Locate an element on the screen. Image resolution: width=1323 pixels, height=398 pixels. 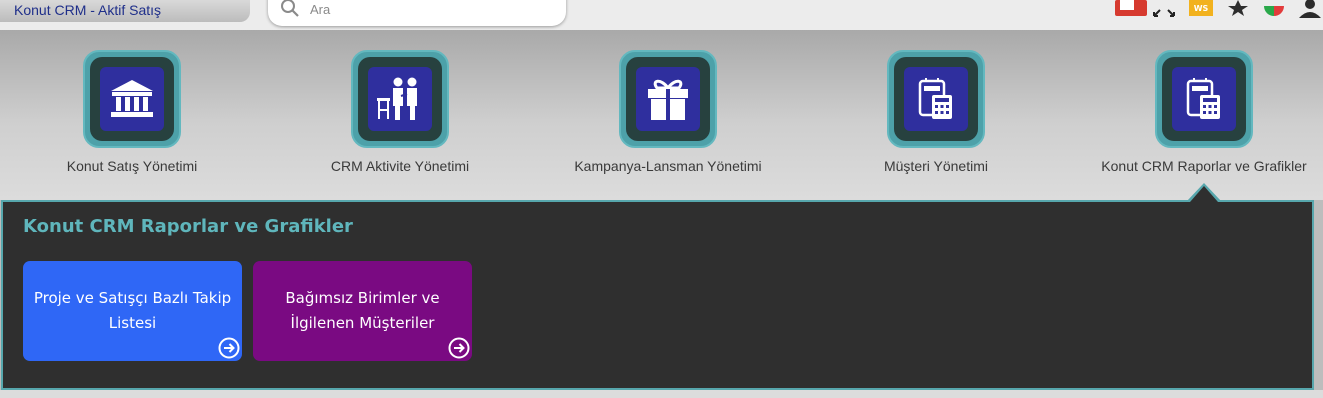
gift-icon is located at coordinates (668, 99).